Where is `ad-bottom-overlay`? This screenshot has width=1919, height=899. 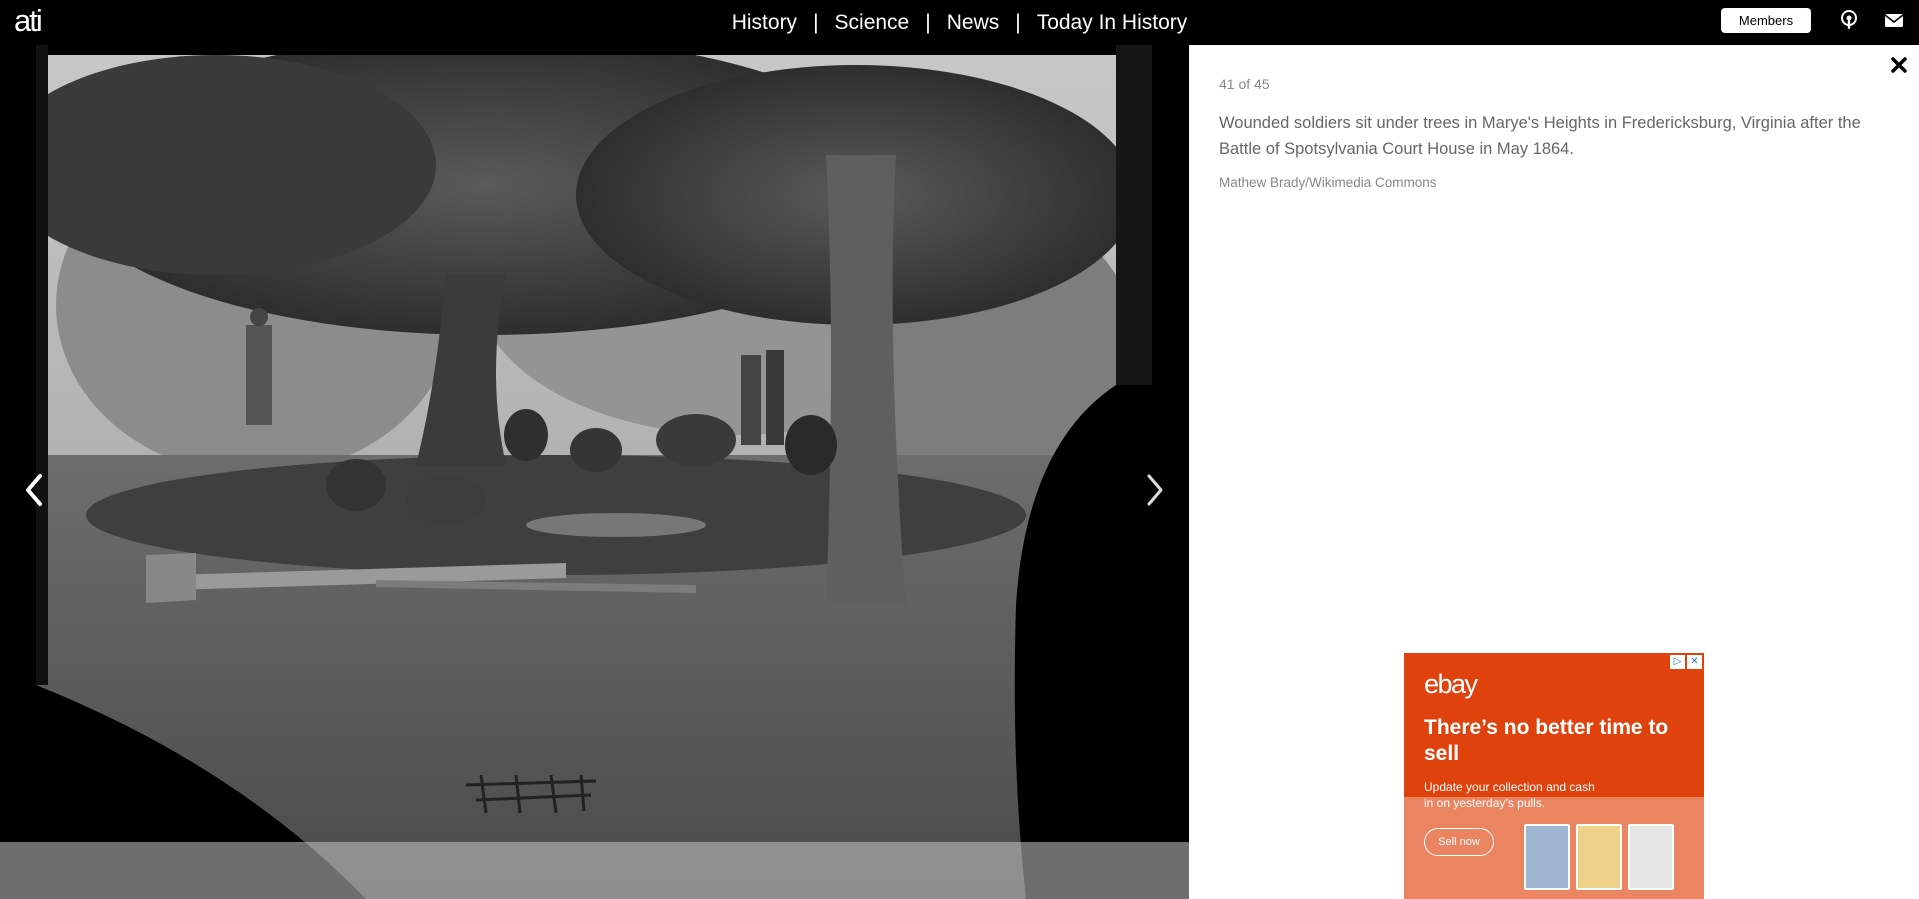 ad-bottom-overlay is located at coordinates (1554, 848).